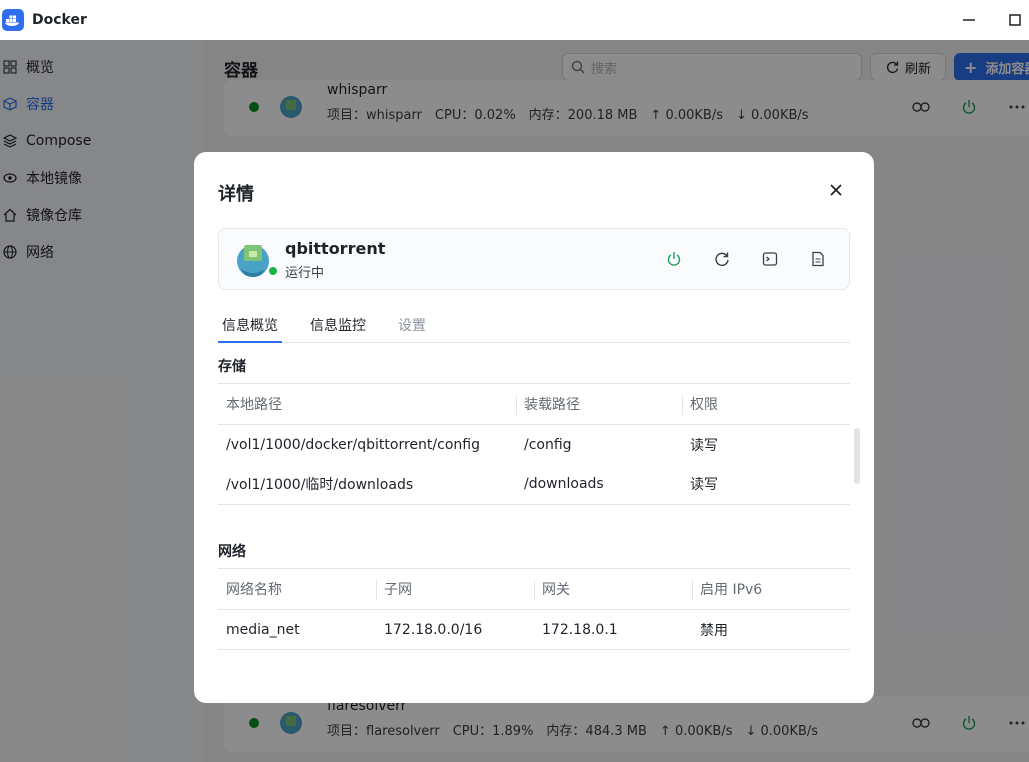 This screenshot has height=762, width=1029. I want to click on local-path-cell: /vol1/1000/docker/qbittorrent/config, so click(353, 444).